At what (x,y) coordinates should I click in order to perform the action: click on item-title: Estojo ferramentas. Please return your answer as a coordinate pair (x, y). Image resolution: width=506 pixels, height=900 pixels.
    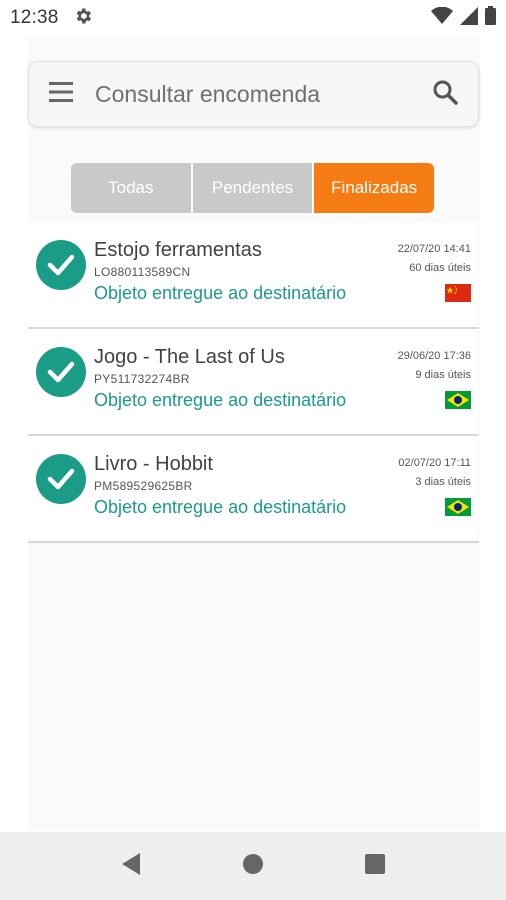
    Looking at the image, I should click on (178, 250).